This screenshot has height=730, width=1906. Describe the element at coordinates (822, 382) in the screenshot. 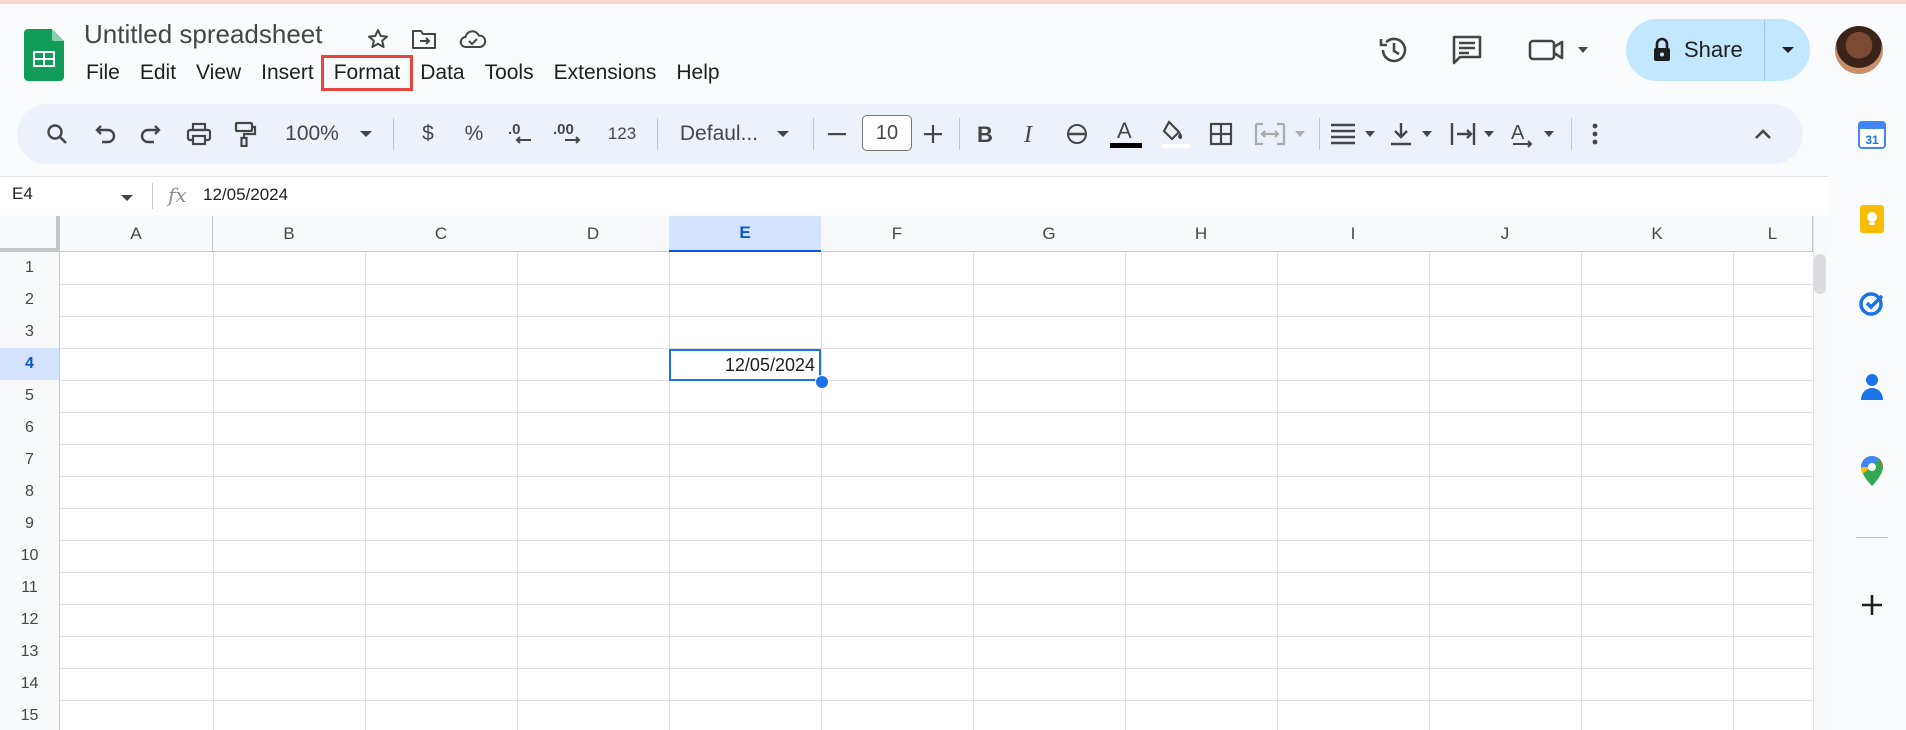

I see `fill-handle` at that location.